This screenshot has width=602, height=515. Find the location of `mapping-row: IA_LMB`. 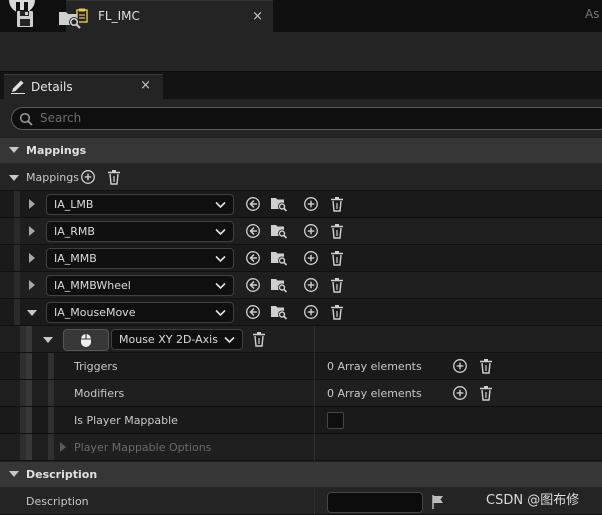

mapping-row: IA_LMB is located at coordinates (301, 204).